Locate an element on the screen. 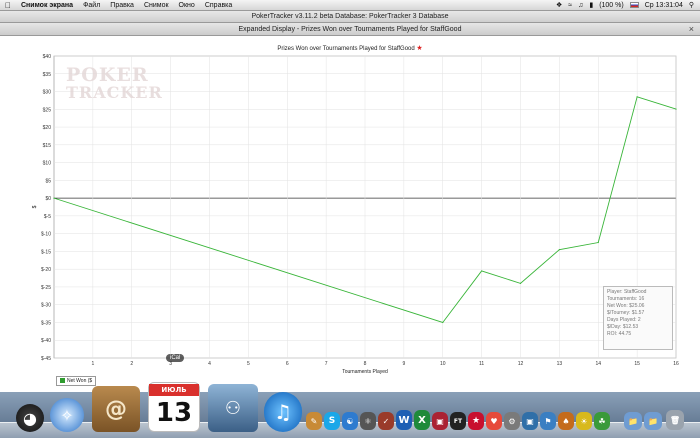 The height and width of the screenshot is (438, 700). y-tick-label: $0 is located at coordinates (48, 199).